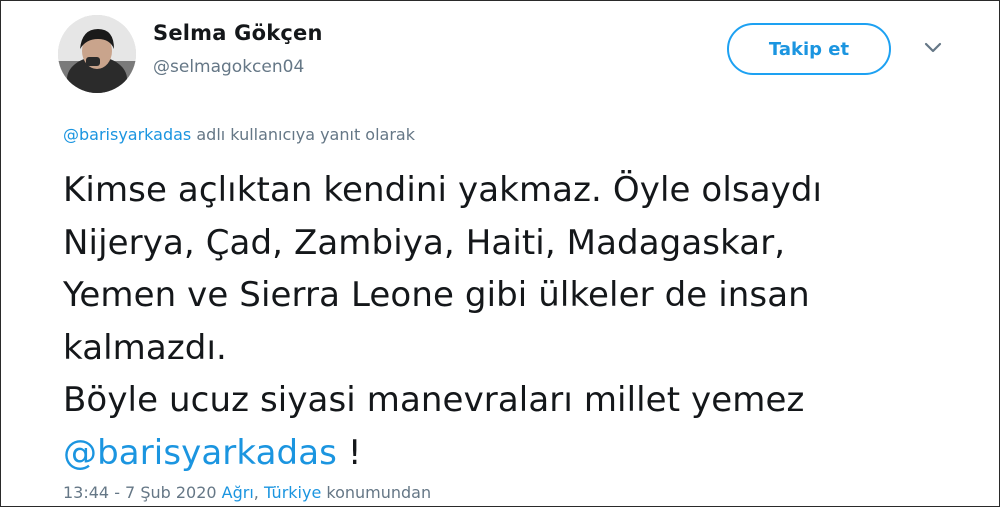 This screenshot has height=507, width=1000. What do you see at coordinates (349, 452) in the screenshot?
I see `tweet-trailing: !` at bounding box center [349, 452].